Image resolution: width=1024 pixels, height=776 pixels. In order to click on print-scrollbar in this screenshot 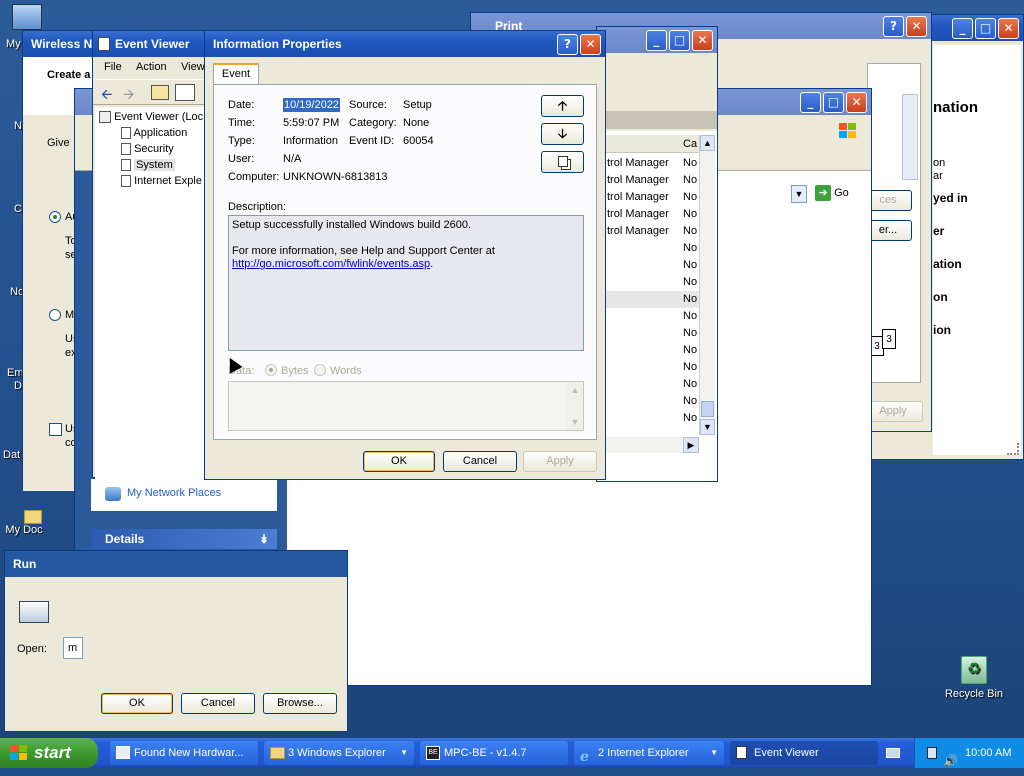, I will do `click(910, 137)`.